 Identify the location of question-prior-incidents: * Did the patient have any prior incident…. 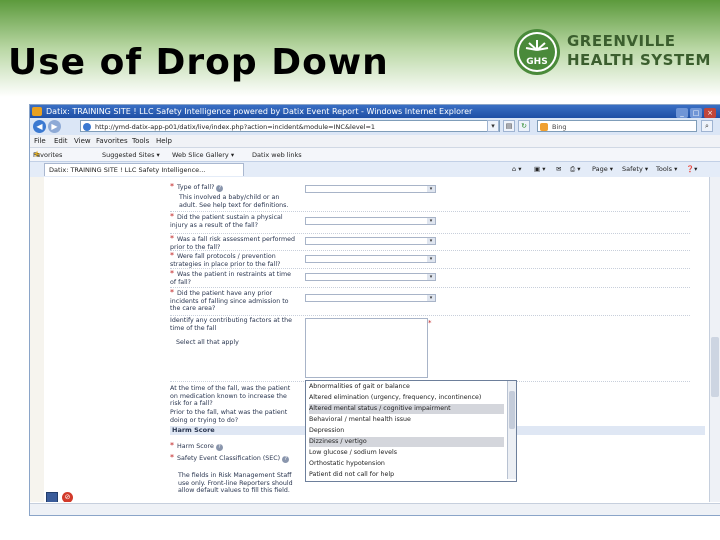
(234, 301).